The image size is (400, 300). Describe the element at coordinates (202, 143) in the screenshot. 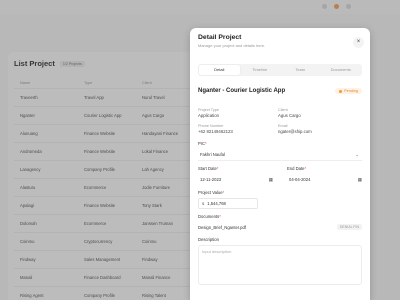

I see `pic-label: PIC*` at that location.